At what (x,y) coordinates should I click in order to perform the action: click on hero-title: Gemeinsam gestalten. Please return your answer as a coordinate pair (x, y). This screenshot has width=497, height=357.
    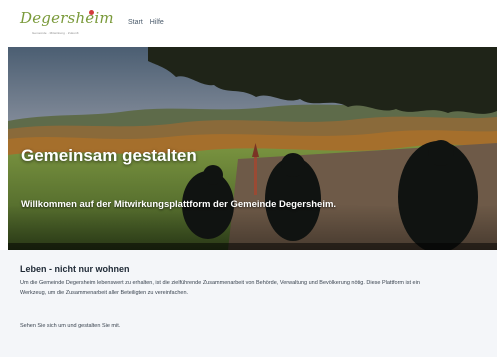
    Looking at the image, I should click on (109, 155).